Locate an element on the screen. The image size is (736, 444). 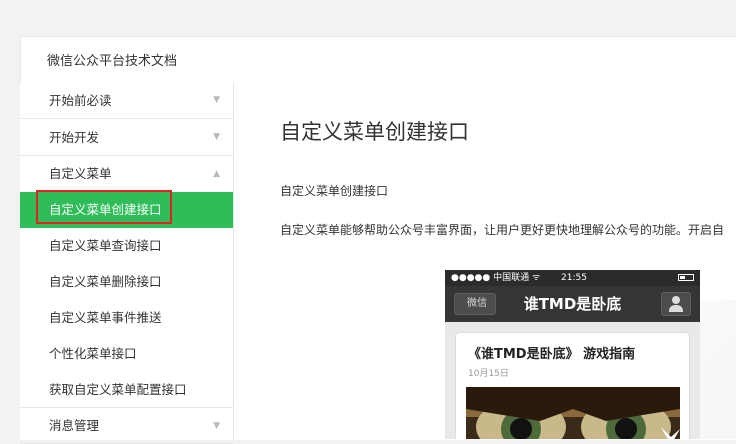
sidebar-item-label: 消息管理 is located at coordinates (74, 425).